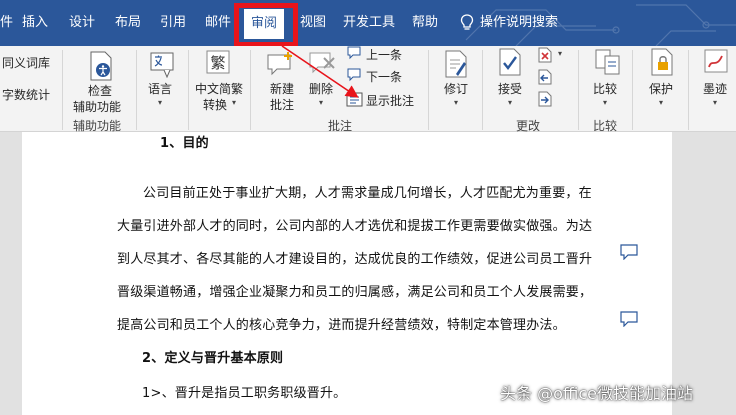 The height and width of the screenshot is (415, 736). What do you see at coordinates (100, 90) in the screenshot?
I see `check-accessibility-label1: 检查` at bounding box center [100, 90].